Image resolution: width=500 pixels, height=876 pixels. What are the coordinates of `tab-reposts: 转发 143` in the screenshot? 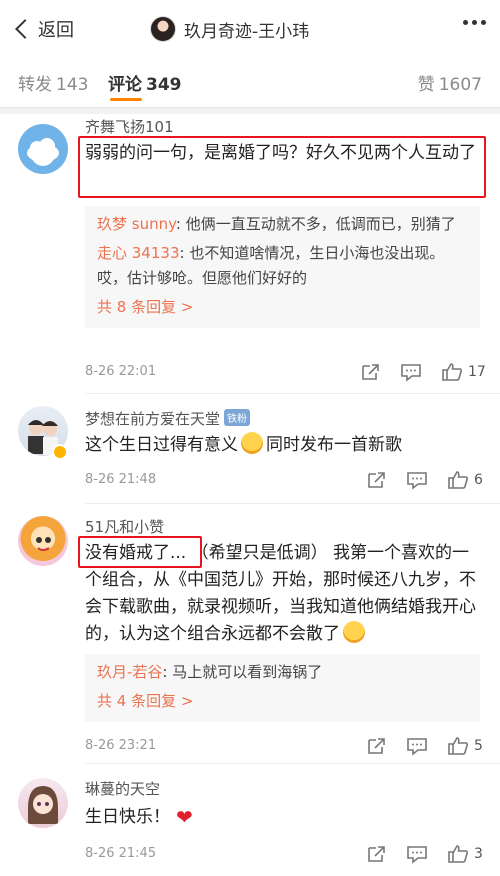 It's located at (53, 82).